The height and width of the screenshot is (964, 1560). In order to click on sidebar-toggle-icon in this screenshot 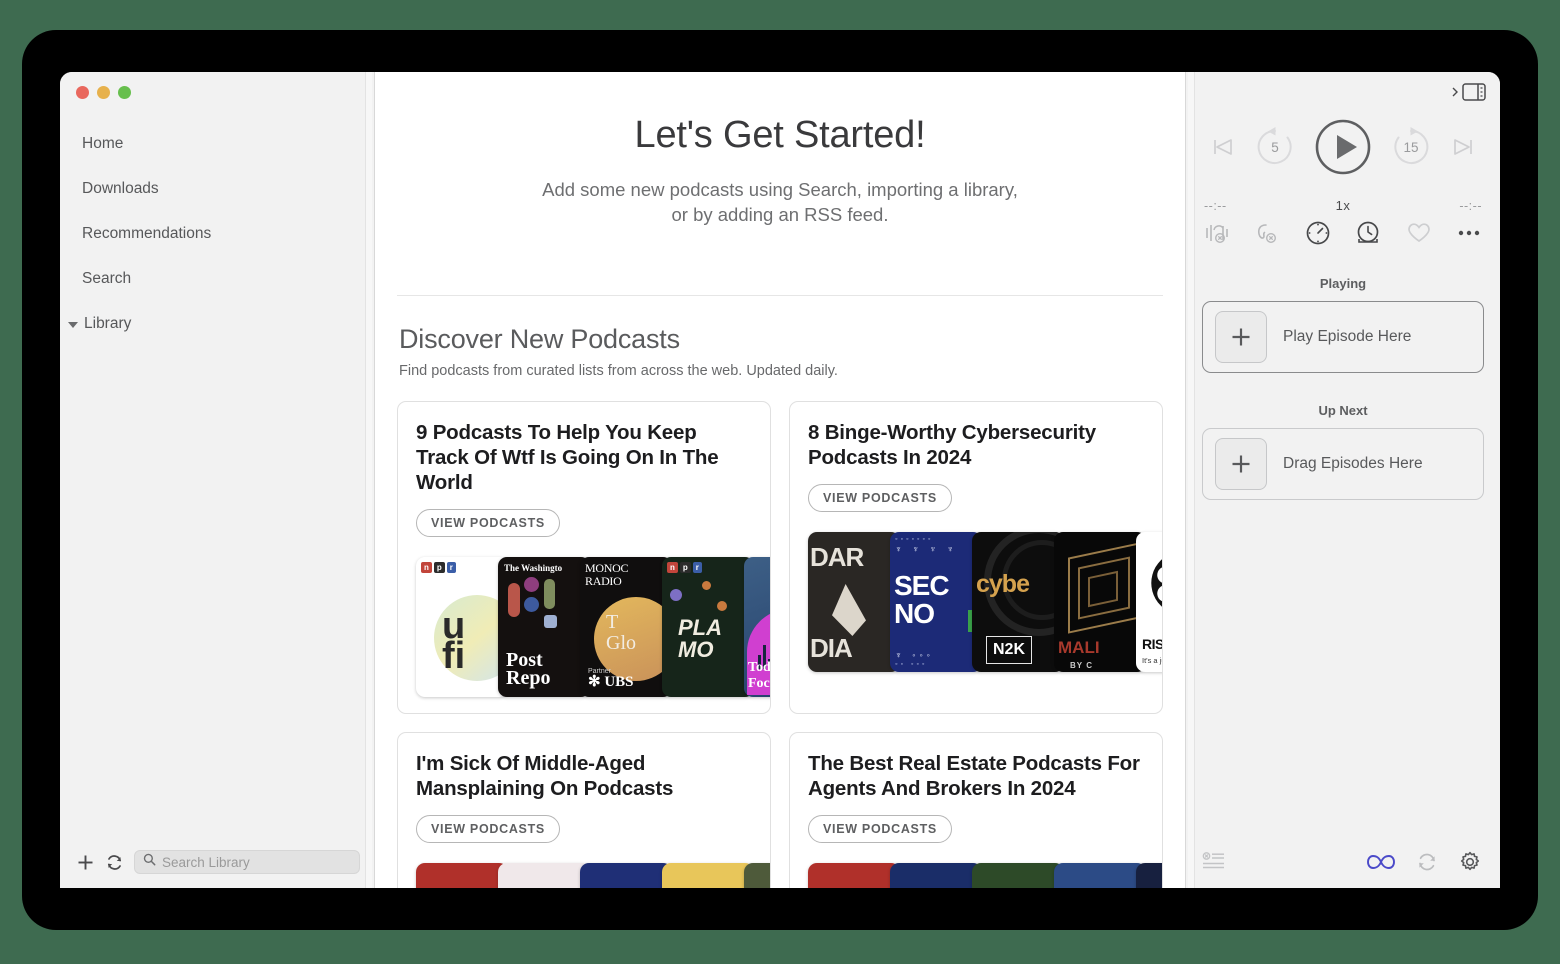, I will do `click(1468, 92)`.